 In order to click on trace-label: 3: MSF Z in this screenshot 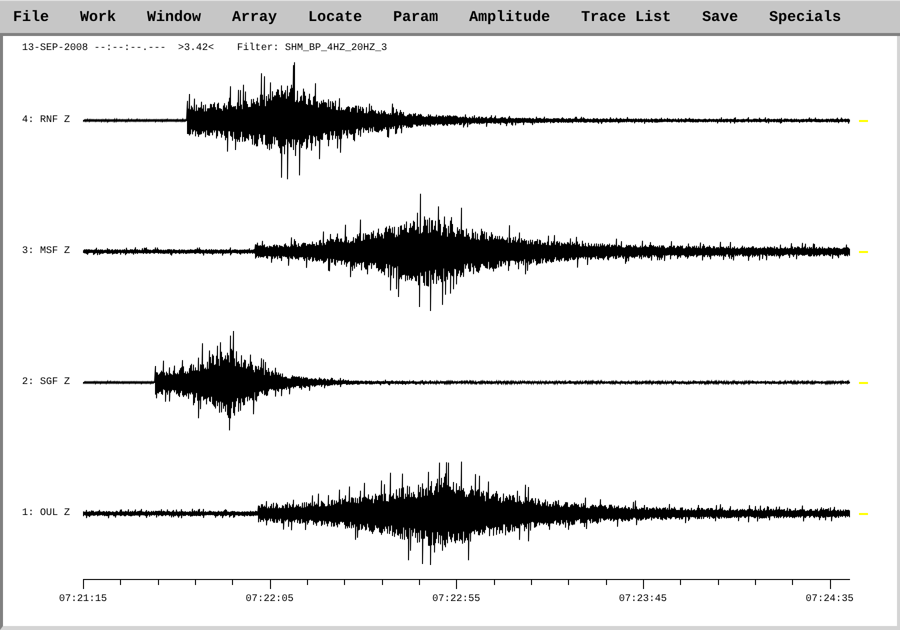, I will do `click(47, 252)`.